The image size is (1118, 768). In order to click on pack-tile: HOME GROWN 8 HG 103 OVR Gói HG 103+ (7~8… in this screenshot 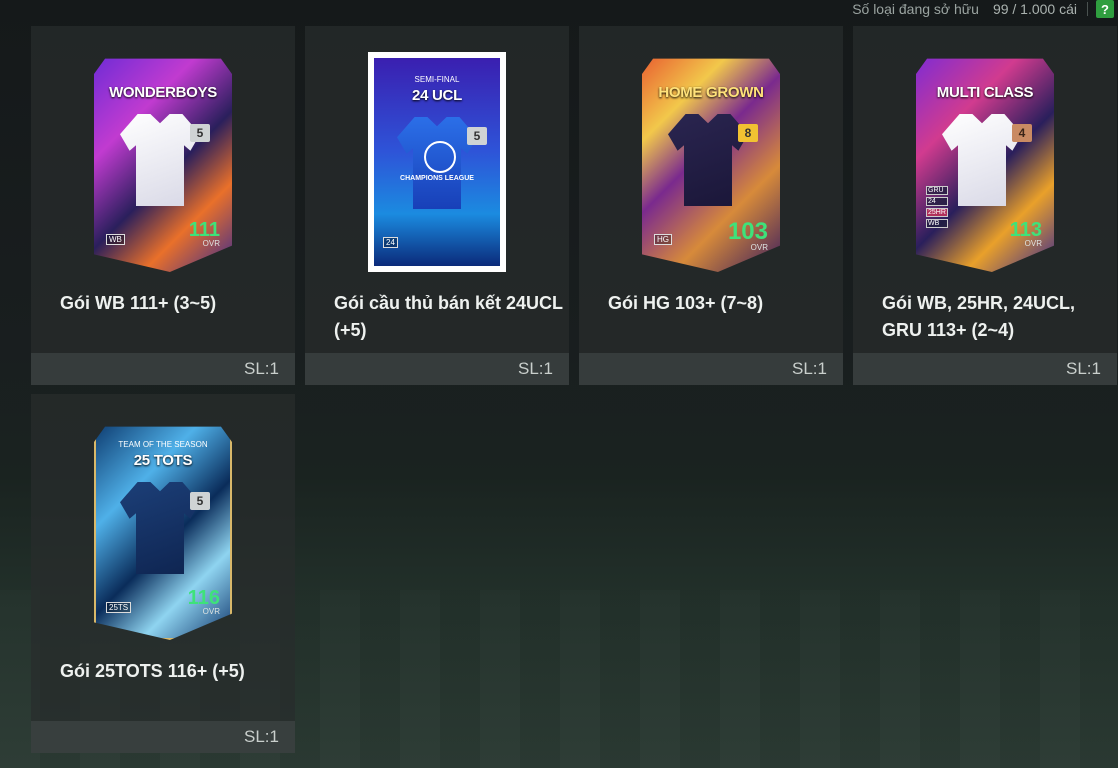, I will do `click(711, 205)`.